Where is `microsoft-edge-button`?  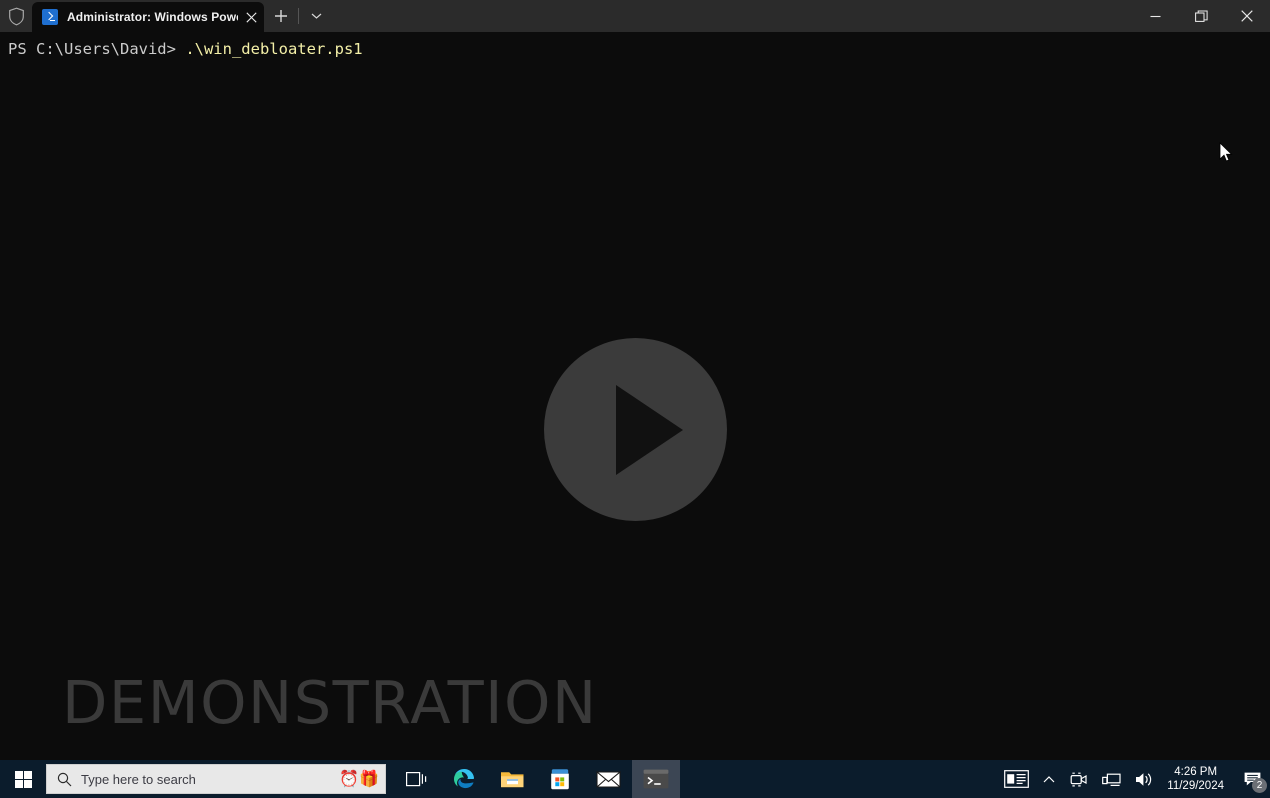 microsoft-edge-button is located at coordinates (464, 779).